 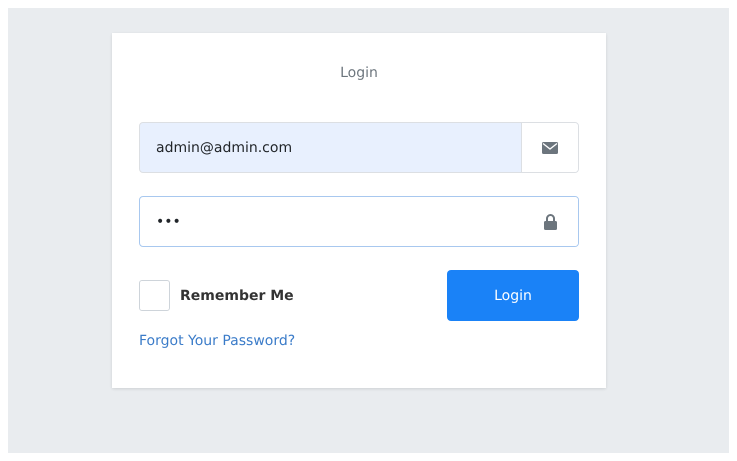 What do you see at coordinates (237, 296) in the screenshot?
I see `checkbox-label: Remember Me` at bounding box center [237, 296].